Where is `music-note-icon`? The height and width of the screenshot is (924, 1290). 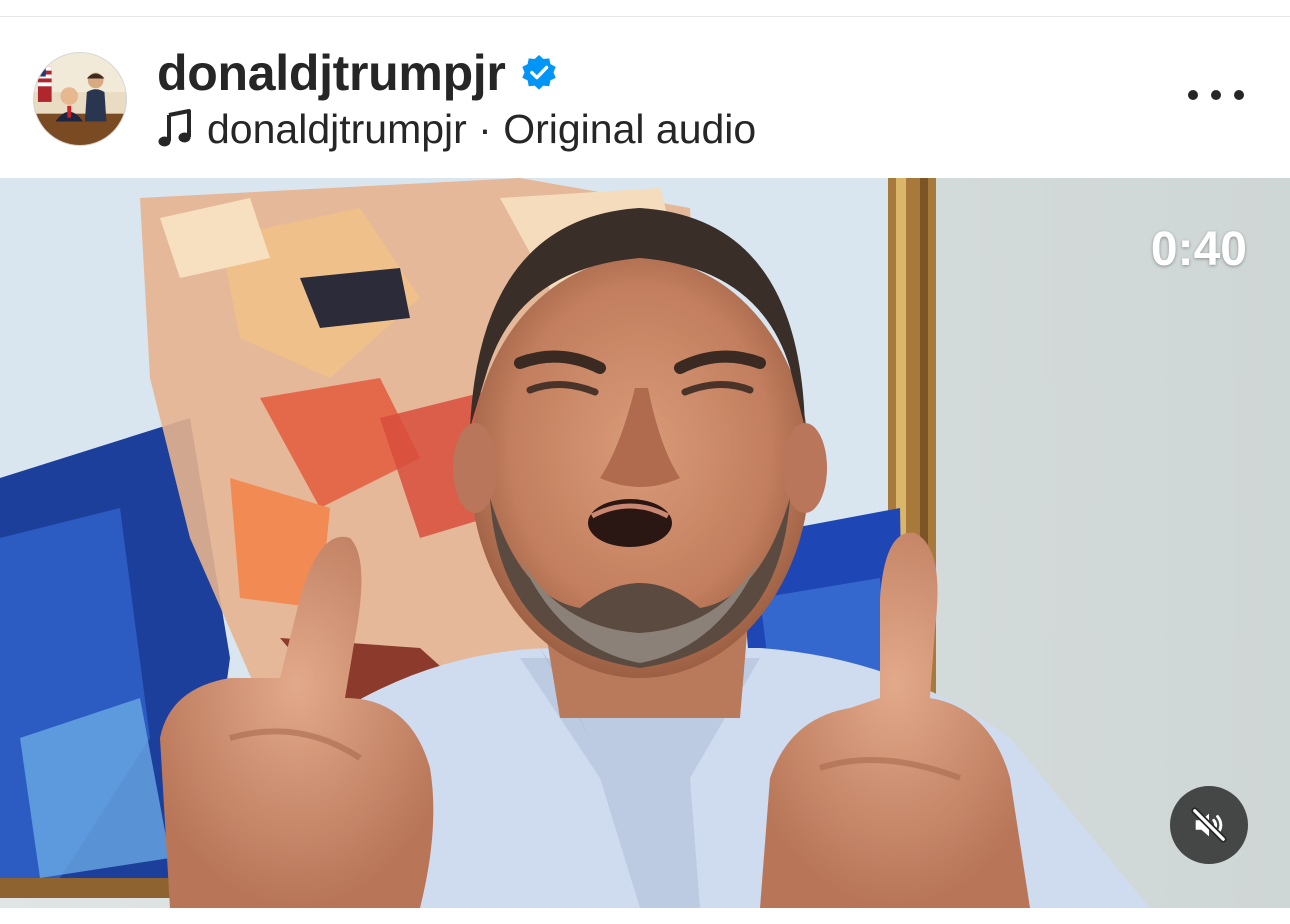
music-note-icon is located at coordinates (174, 128).